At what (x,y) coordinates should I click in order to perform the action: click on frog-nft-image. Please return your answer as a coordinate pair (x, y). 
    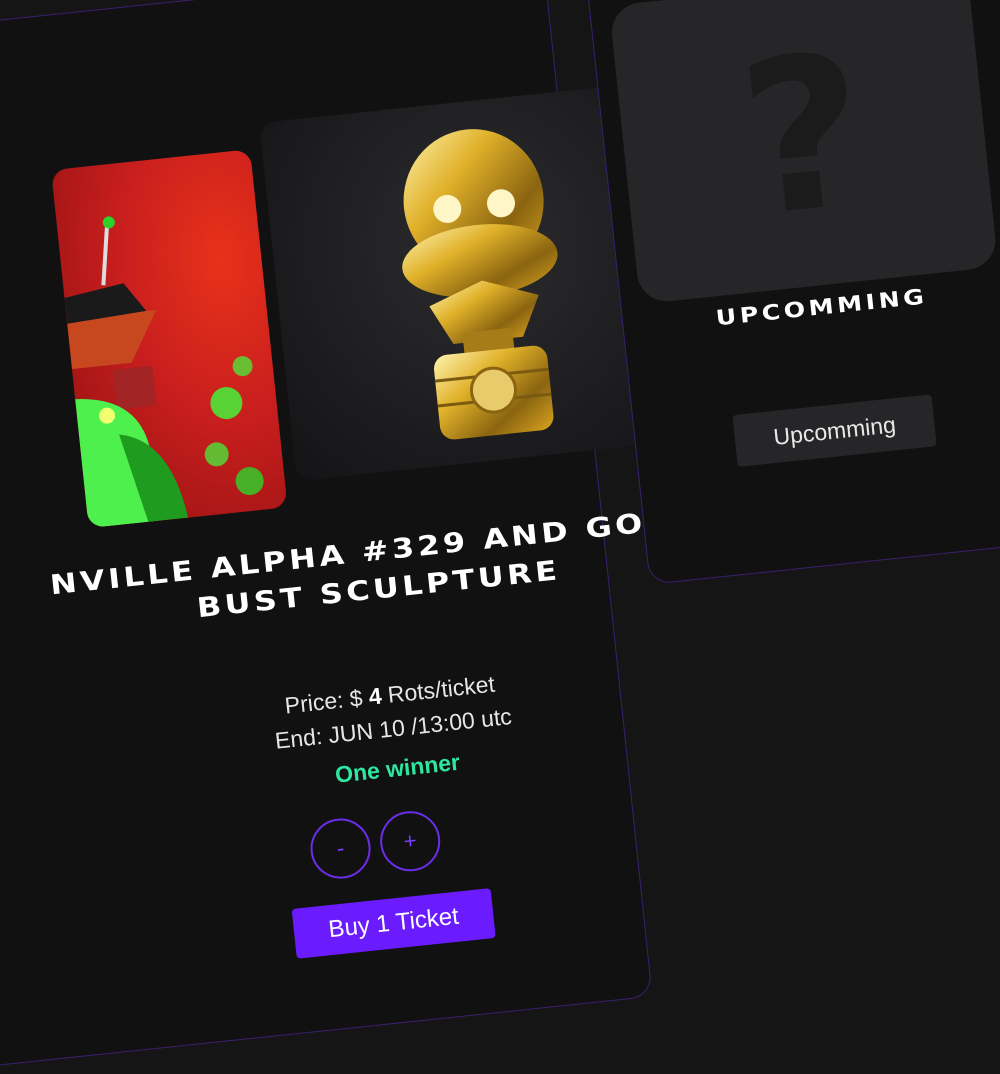
    Looking at the image, I should click on (169, 339).